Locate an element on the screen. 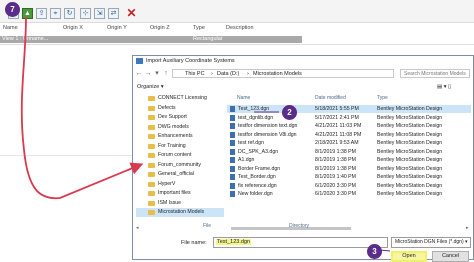 This screenshot has height=262, width=474. callout-7-badge: 7 is located at coordinates (12, 9).